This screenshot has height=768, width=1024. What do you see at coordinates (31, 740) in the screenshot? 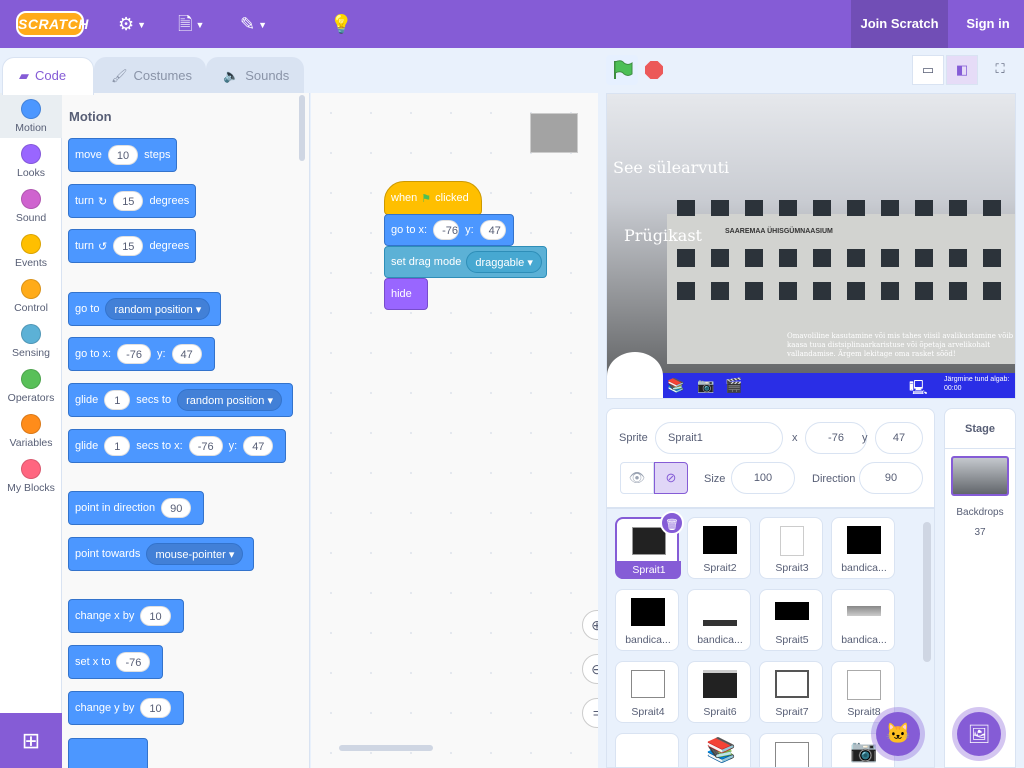
I see `add-extension-button: ⊞` at bounding box center [31, 740].